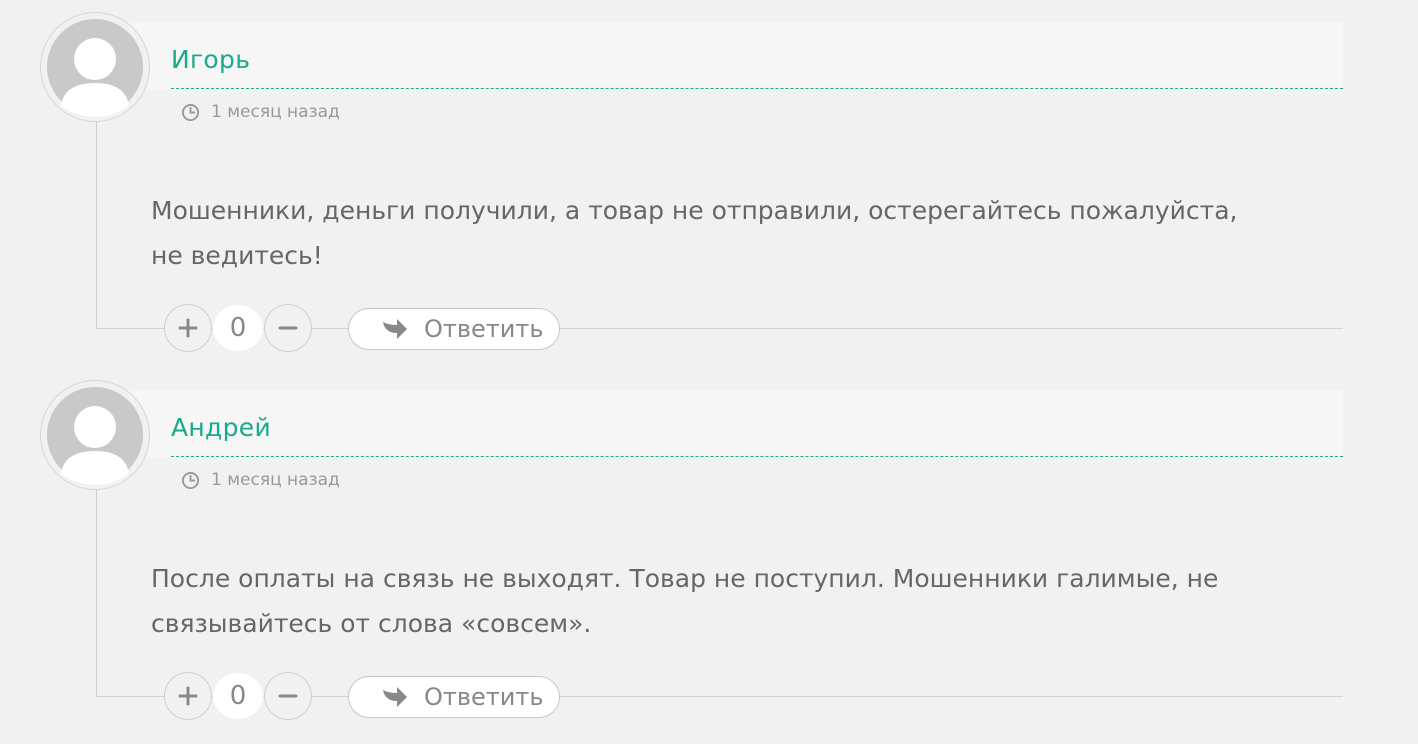 The image size is (1418, 744). Describe the element at coordinates (210, 60) in the screenshot. I see `comment-author: Игорь` at that location.